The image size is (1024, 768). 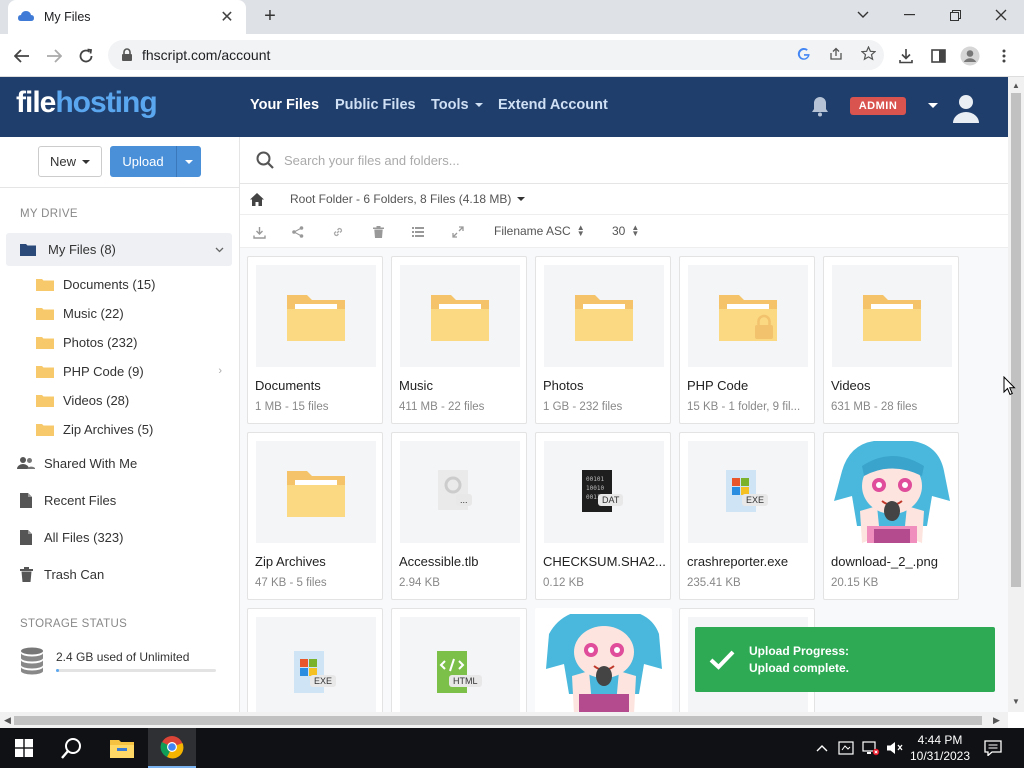 What do you see at coordinates (284, 105) in the screenshot?
I see `nav-your-files: Your Files` at bounding box center [284, 105].